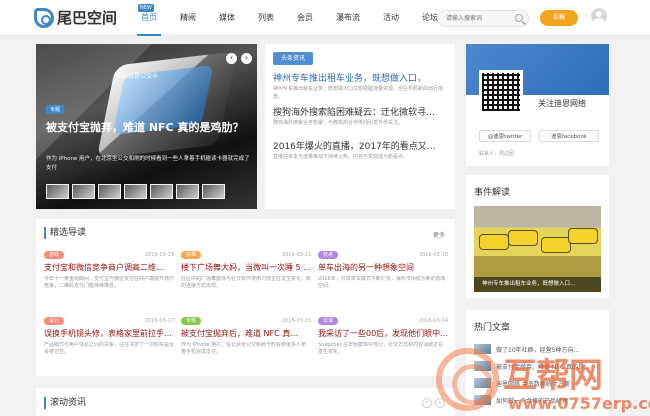  Describe the element at coordinates (381, 348) in the screenshot. I see `featured-card-description: Snapchat 在年轻群体中流行，社交方式和内容消费正在发生变化。` at that location.